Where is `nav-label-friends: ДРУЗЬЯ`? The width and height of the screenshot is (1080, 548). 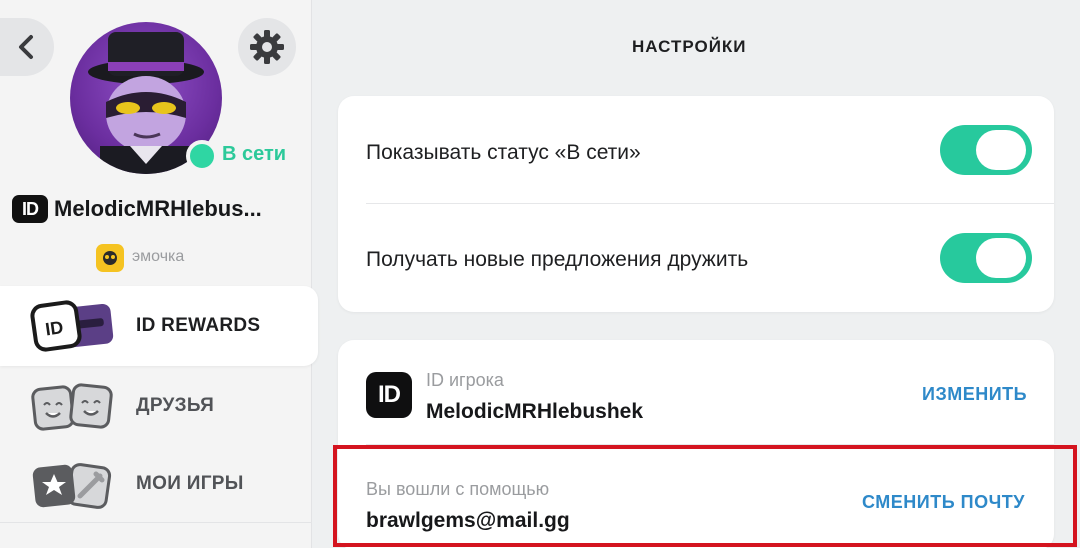 nav-label-friends: ДРУЗЬЯ is located at coordinates (175, 405).